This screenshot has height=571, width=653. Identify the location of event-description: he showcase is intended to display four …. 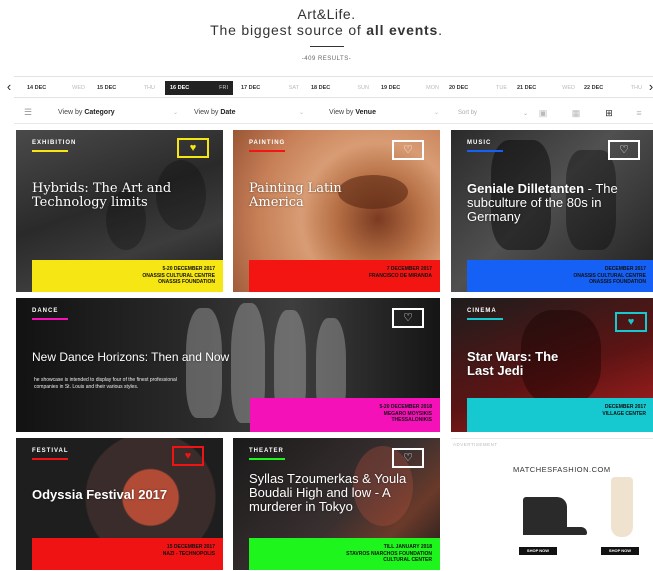
(105, 383).